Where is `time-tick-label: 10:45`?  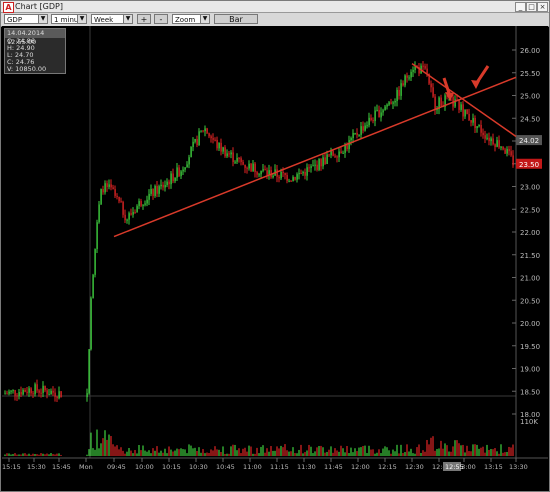 time-tick-label: 10:45 is located at coordinates (225, 467).